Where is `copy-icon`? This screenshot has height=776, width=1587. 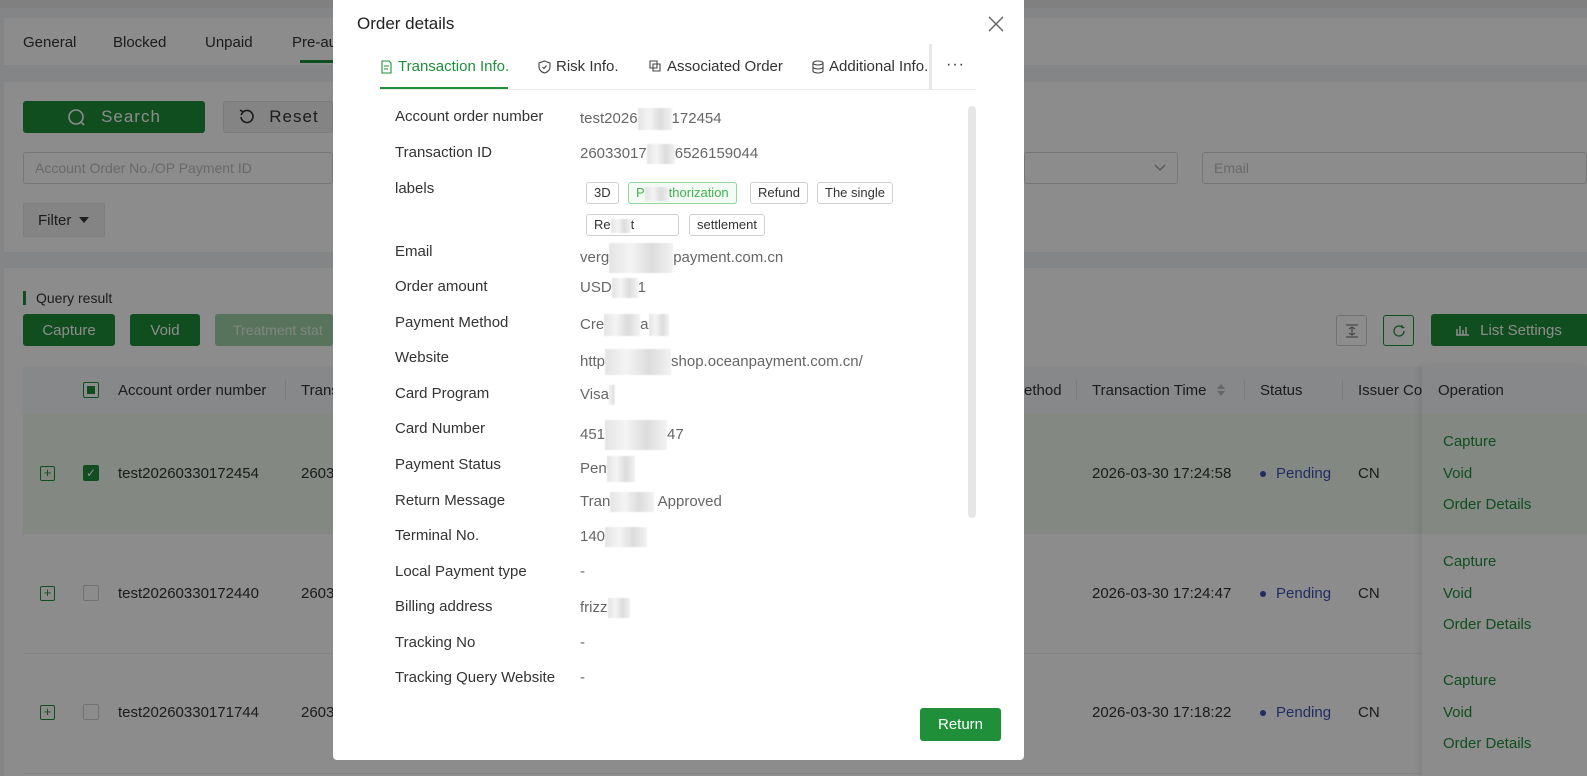 copy-icon is located at coordinates (655, 66).